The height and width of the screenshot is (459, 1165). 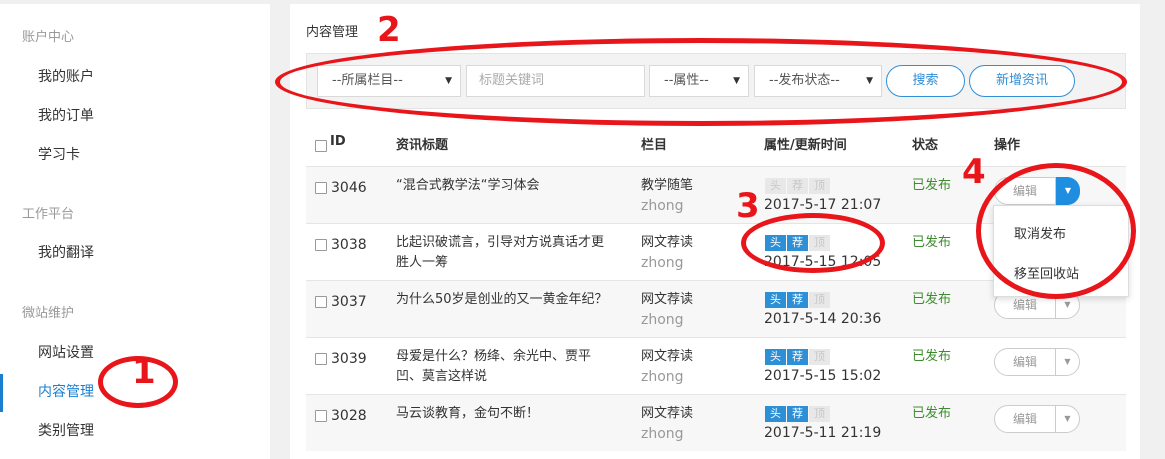 What do you see at coordinates (48, 214) in the screenshot?
I see `sidebar-group-workbench: 工作平台` at bounding box center [48, 214].